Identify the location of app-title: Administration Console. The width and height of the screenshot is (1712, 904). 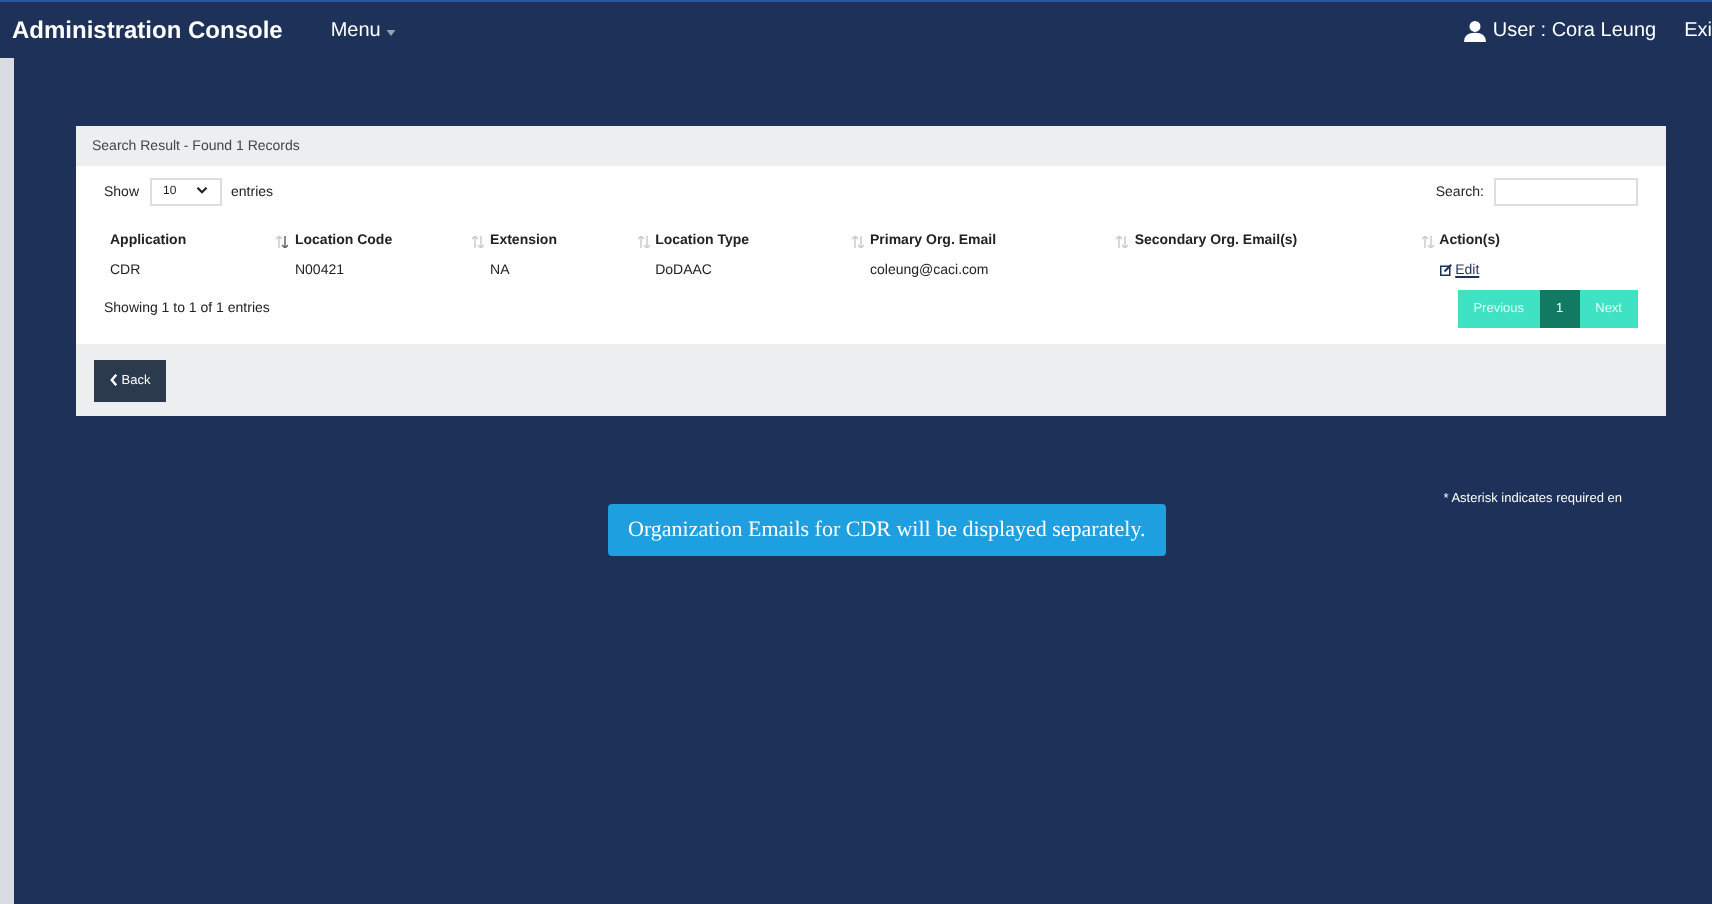
(147, 30).